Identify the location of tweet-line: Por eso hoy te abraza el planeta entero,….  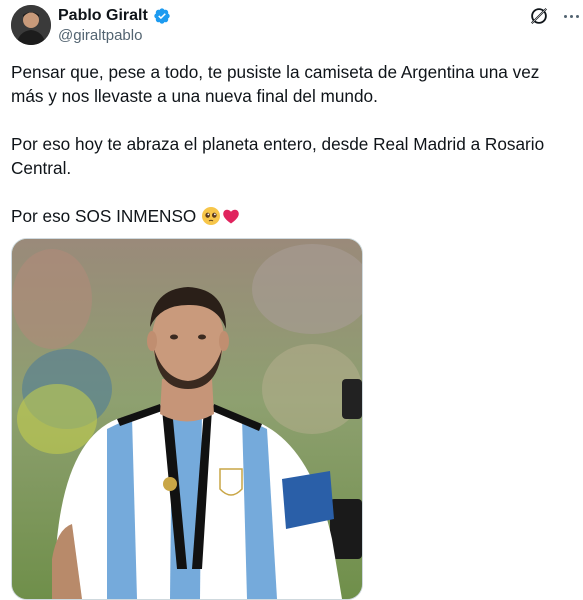
(278, 144).